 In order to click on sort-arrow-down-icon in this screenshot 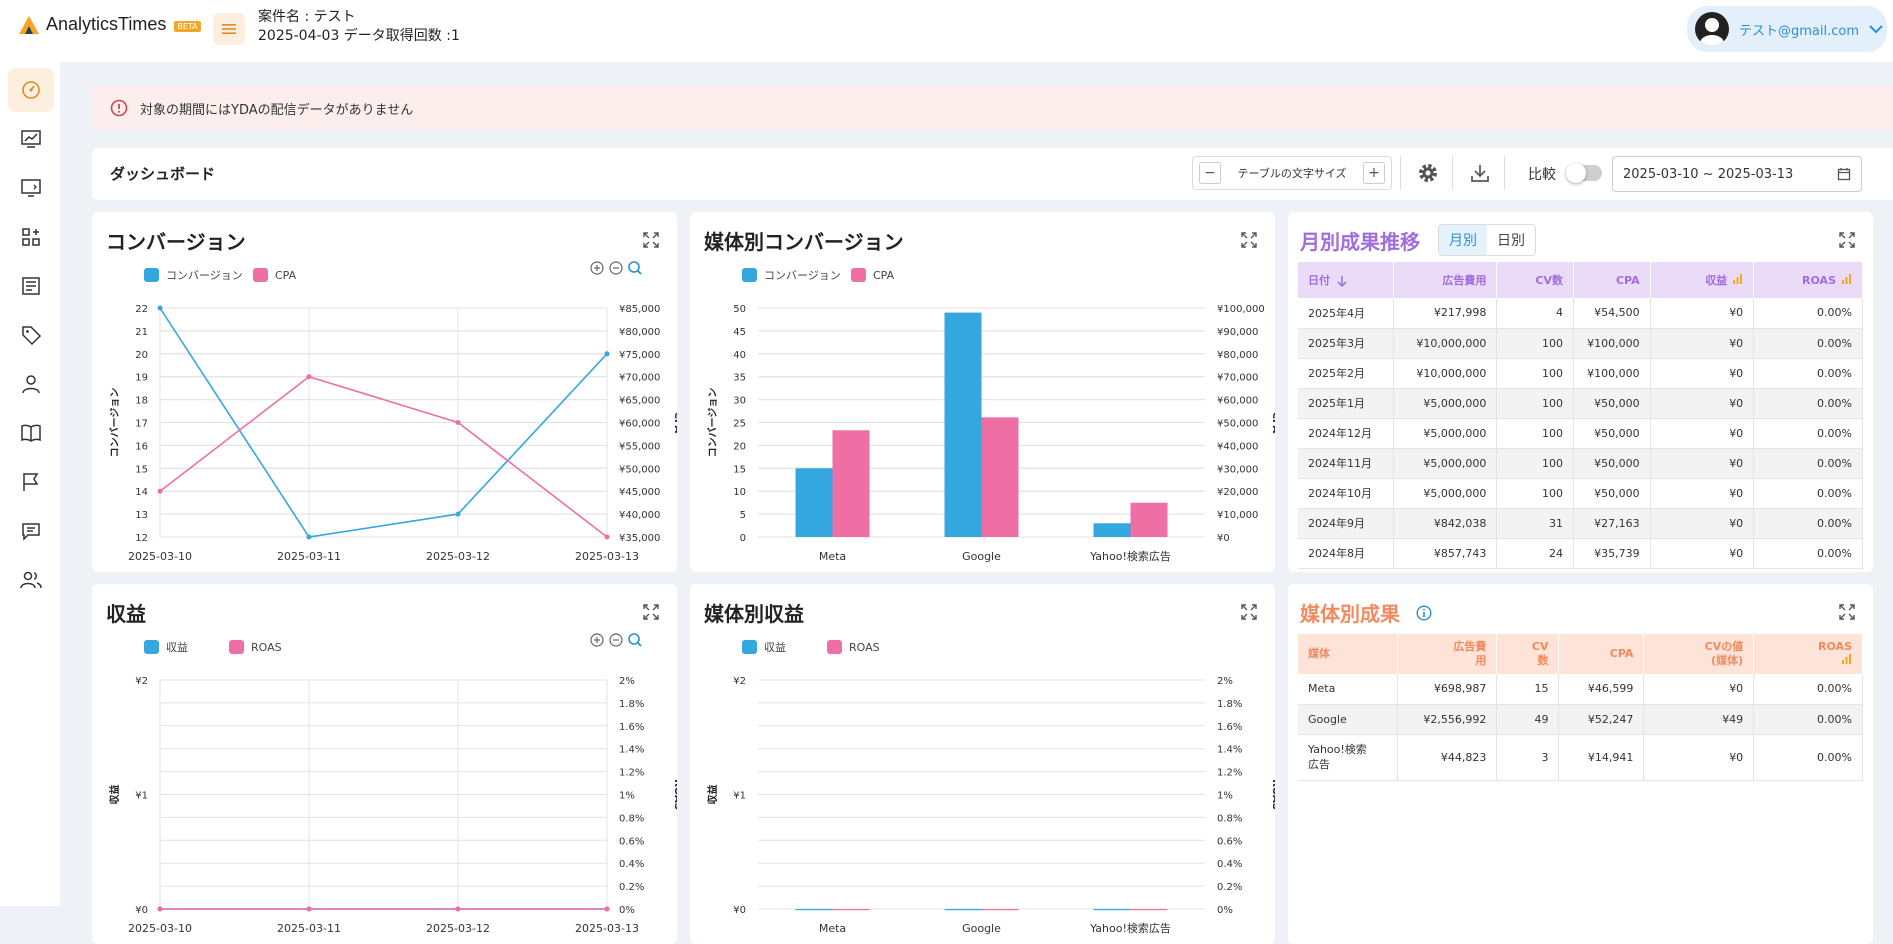, I will do `click(1342, 281)`.